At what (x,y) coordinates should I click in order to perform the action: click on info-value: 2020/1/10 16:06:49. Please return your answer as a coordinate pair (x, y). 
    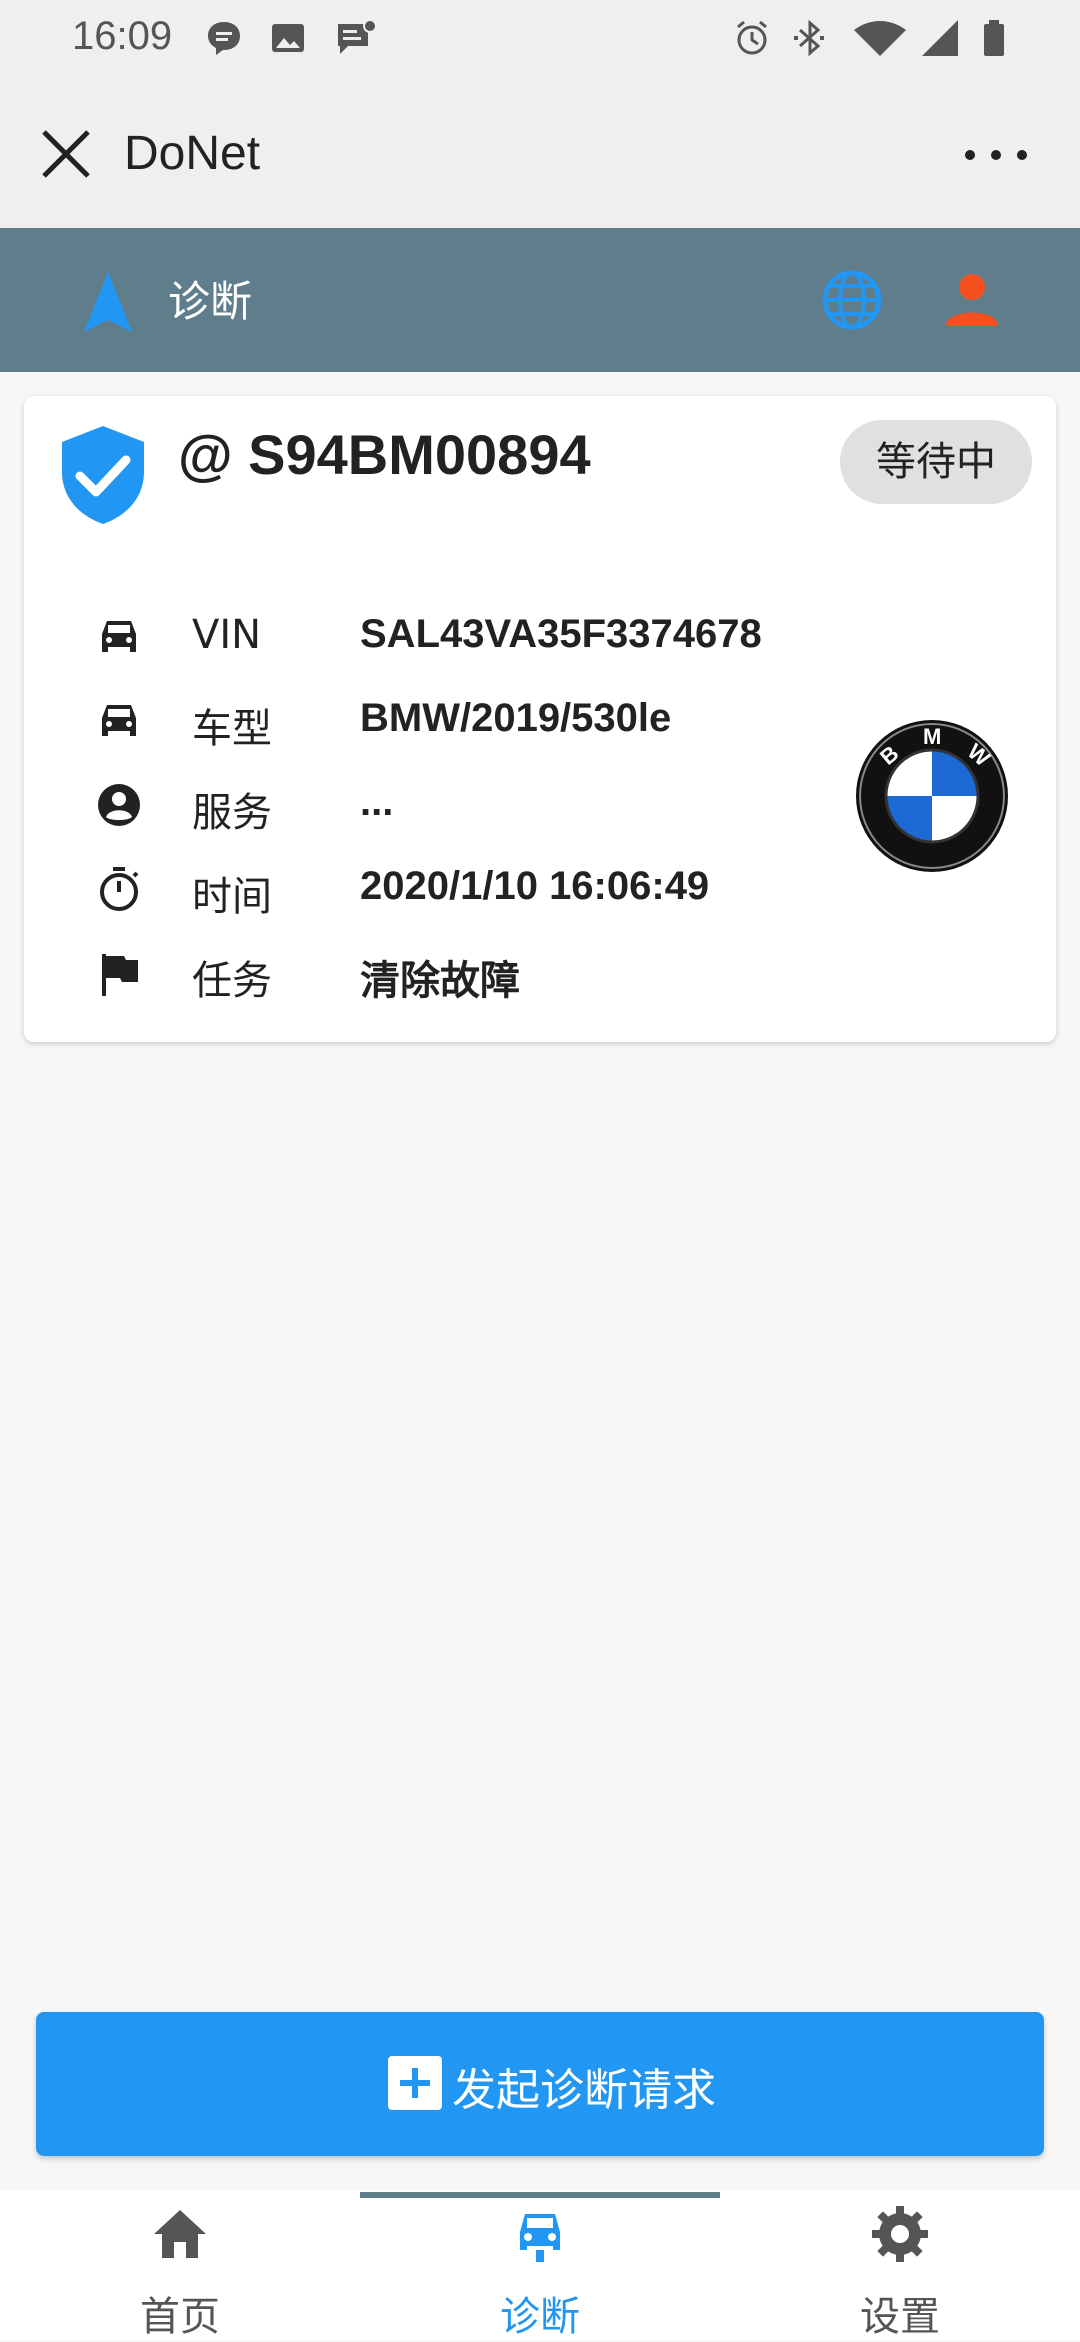
    Looking at the image, I should click on (535, 886).